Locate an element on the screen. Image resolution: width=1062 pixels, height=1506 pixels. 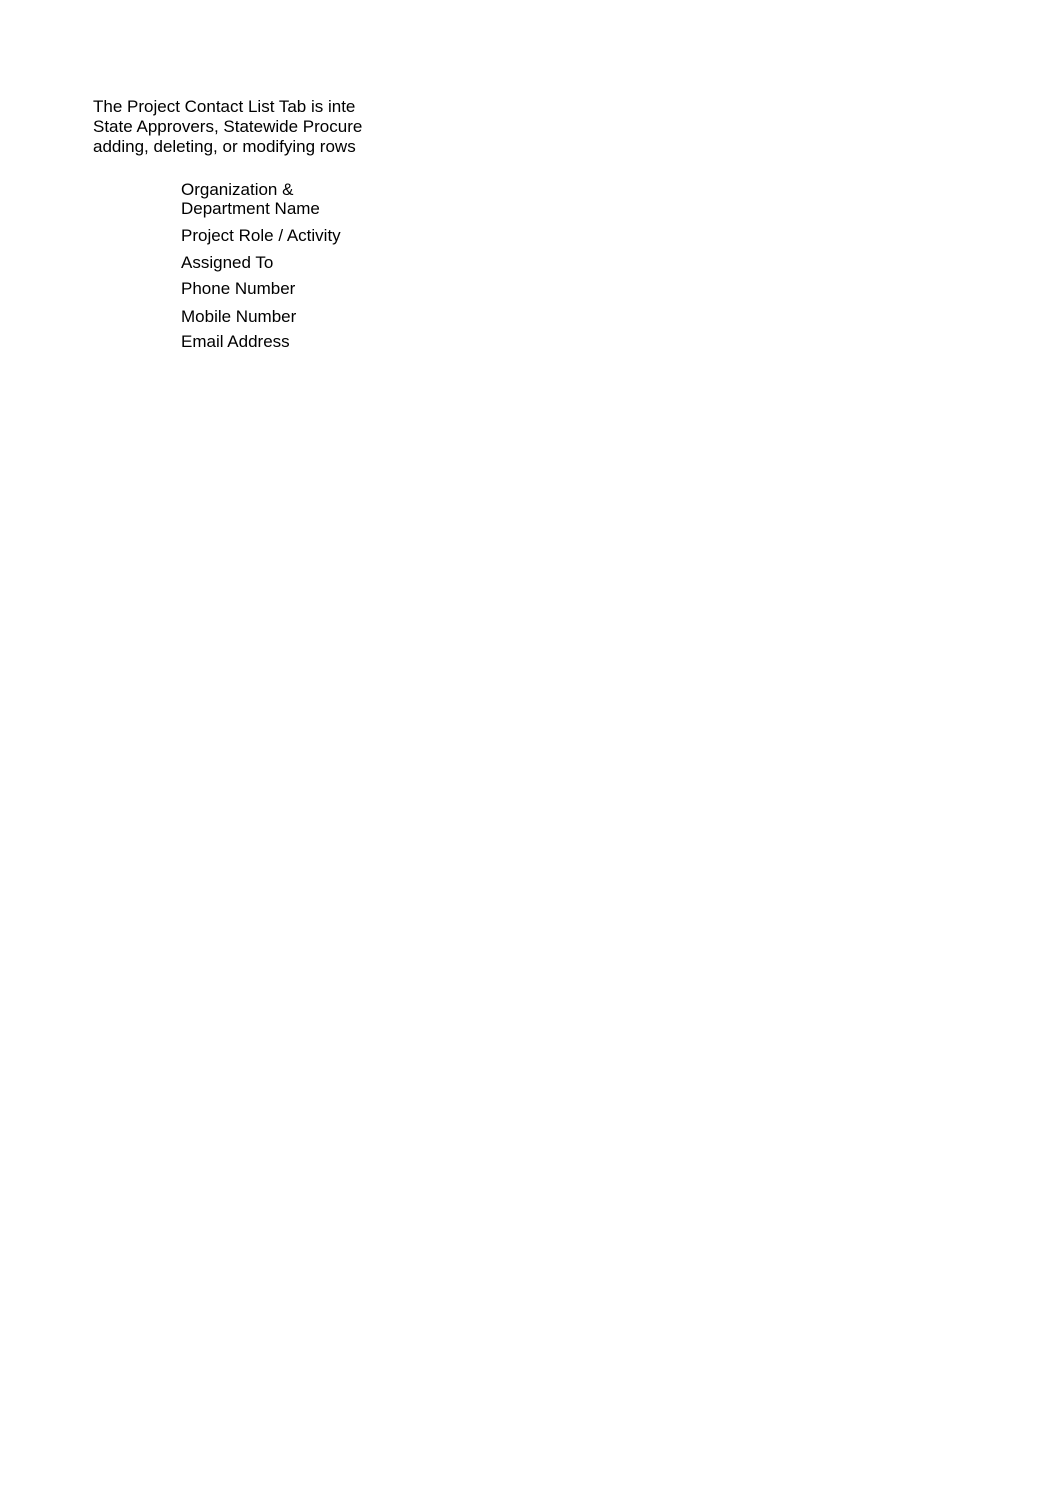
field-label-assigned-to: Assigned To is located at coordinates (227, 262).